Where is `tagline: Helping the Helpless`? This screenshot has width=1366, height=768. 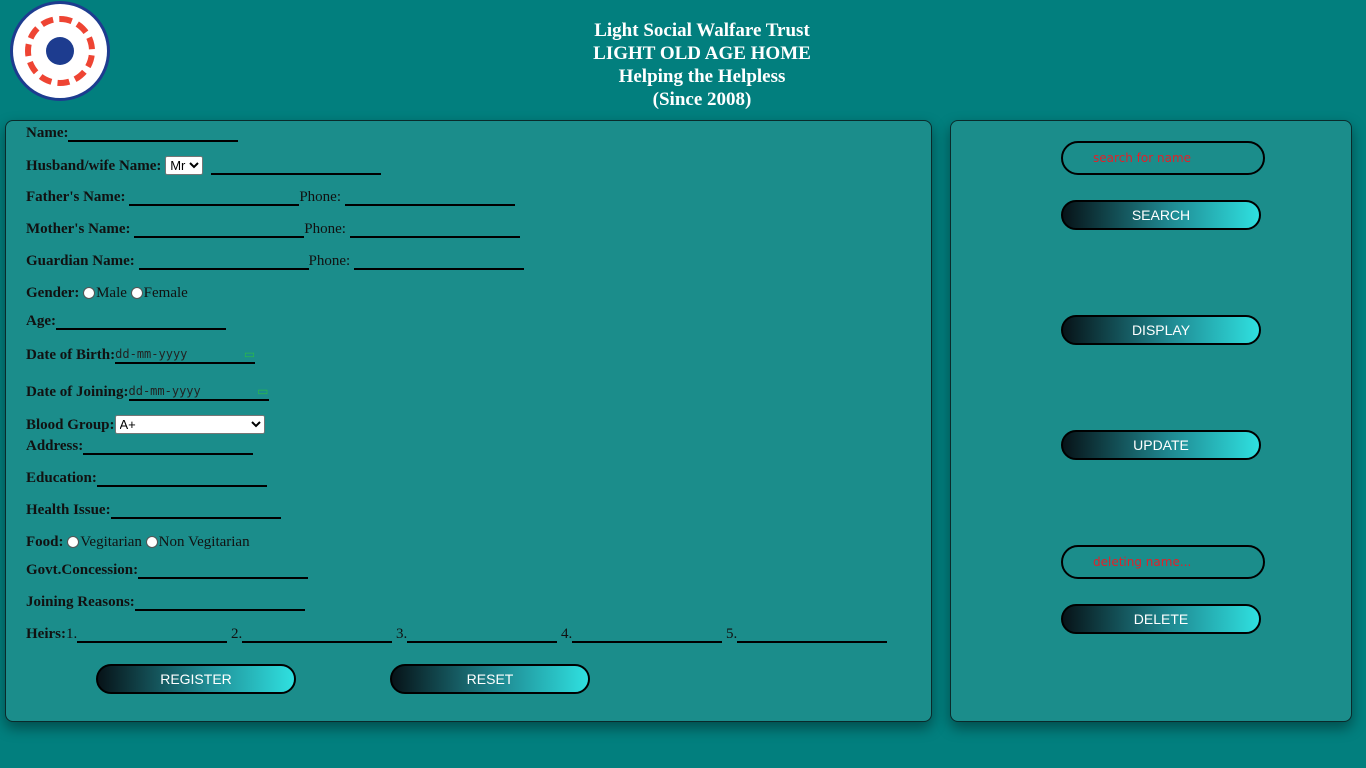 tagline: Helping the Helpless is located at coordinates (702, 76).